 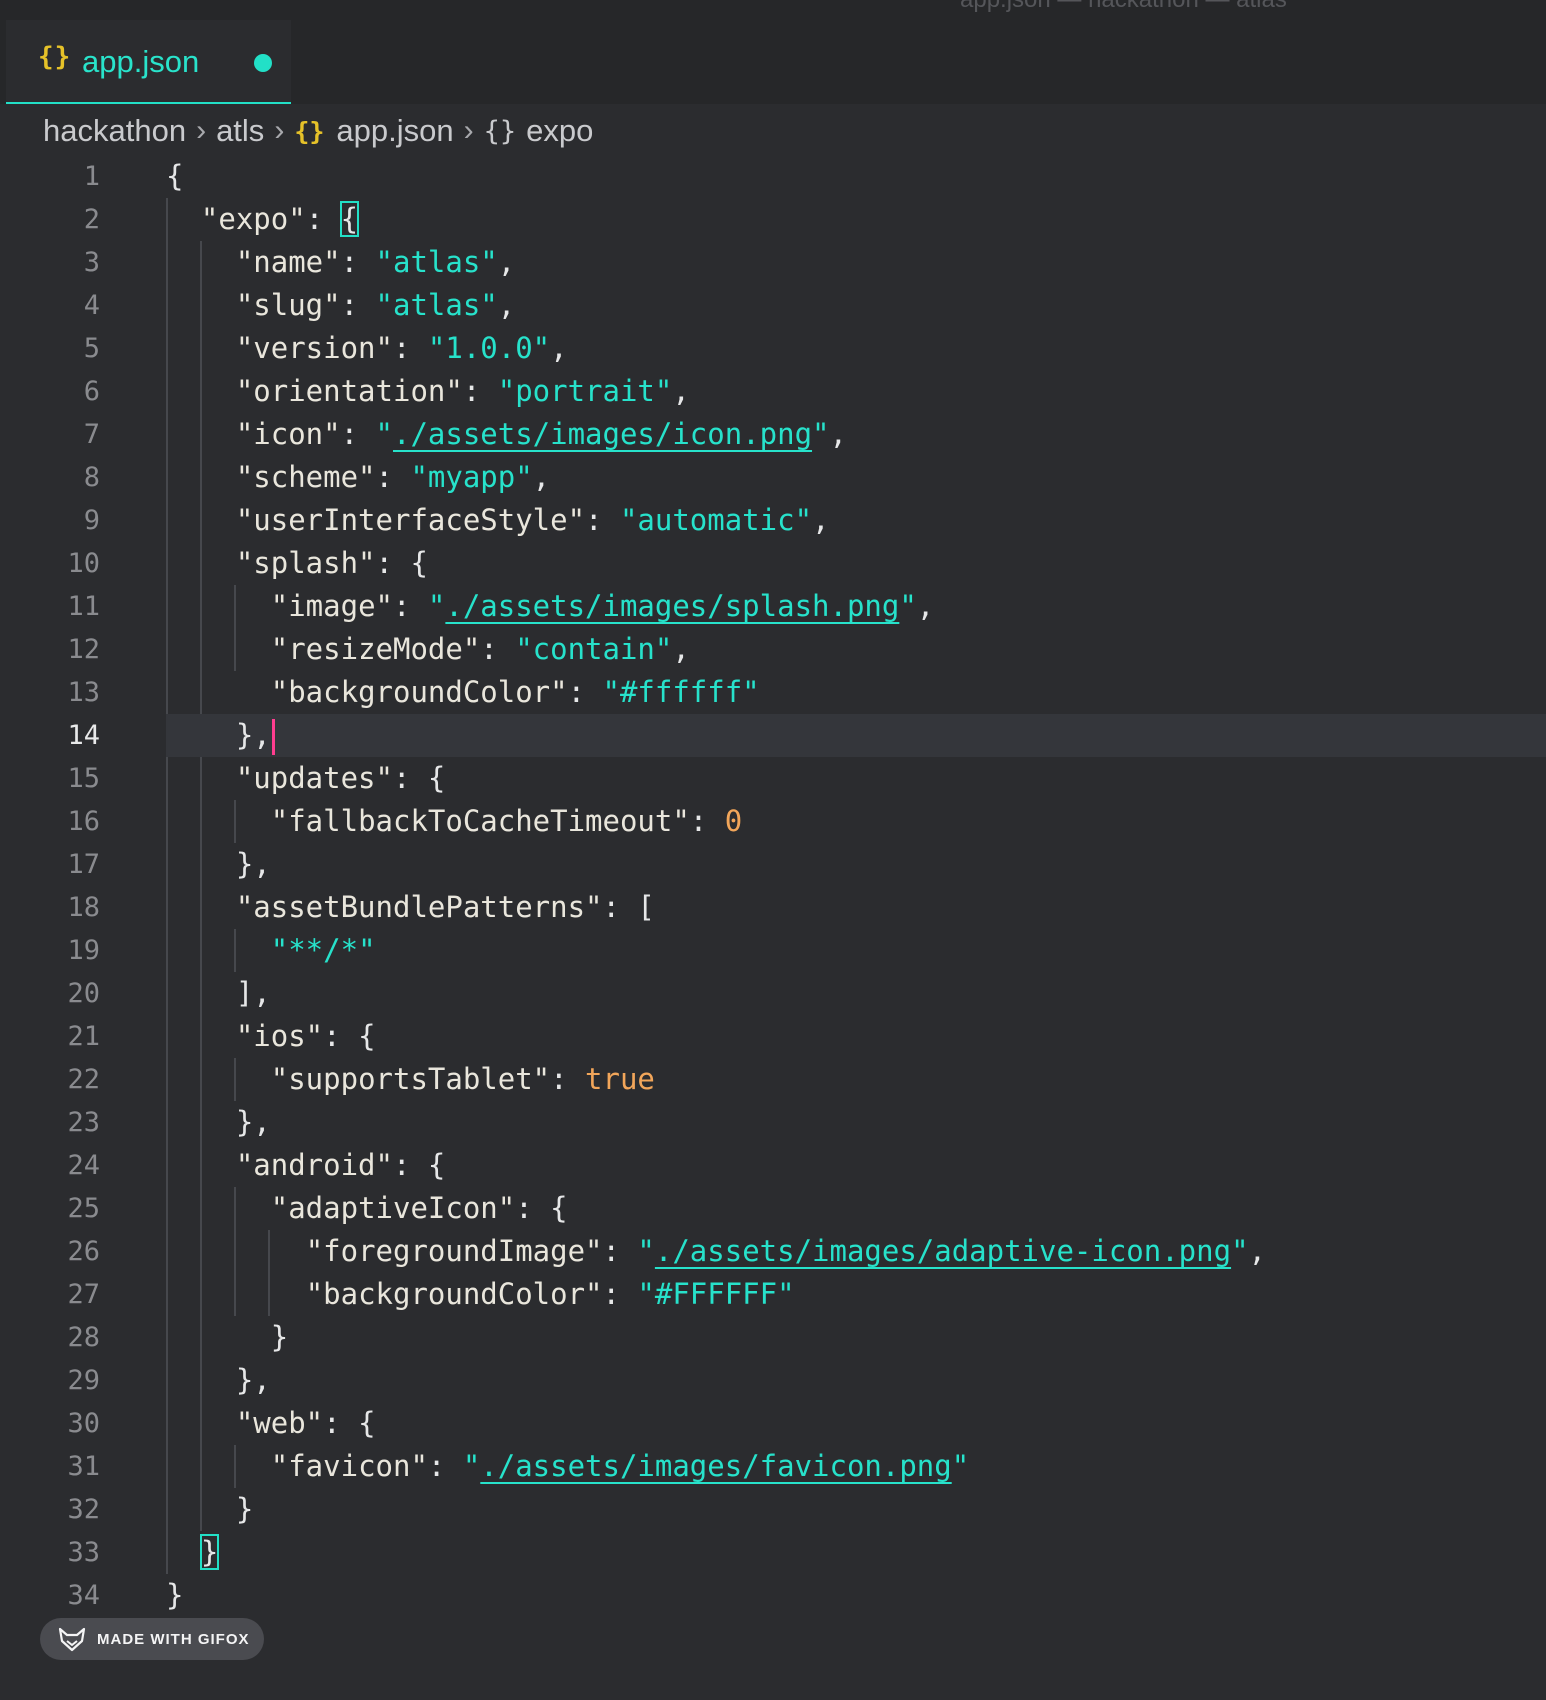 What do you see at coordinates (83, 1294) in the screenshot?
I see `line-number: 27` at bounding box center [83, 1294].